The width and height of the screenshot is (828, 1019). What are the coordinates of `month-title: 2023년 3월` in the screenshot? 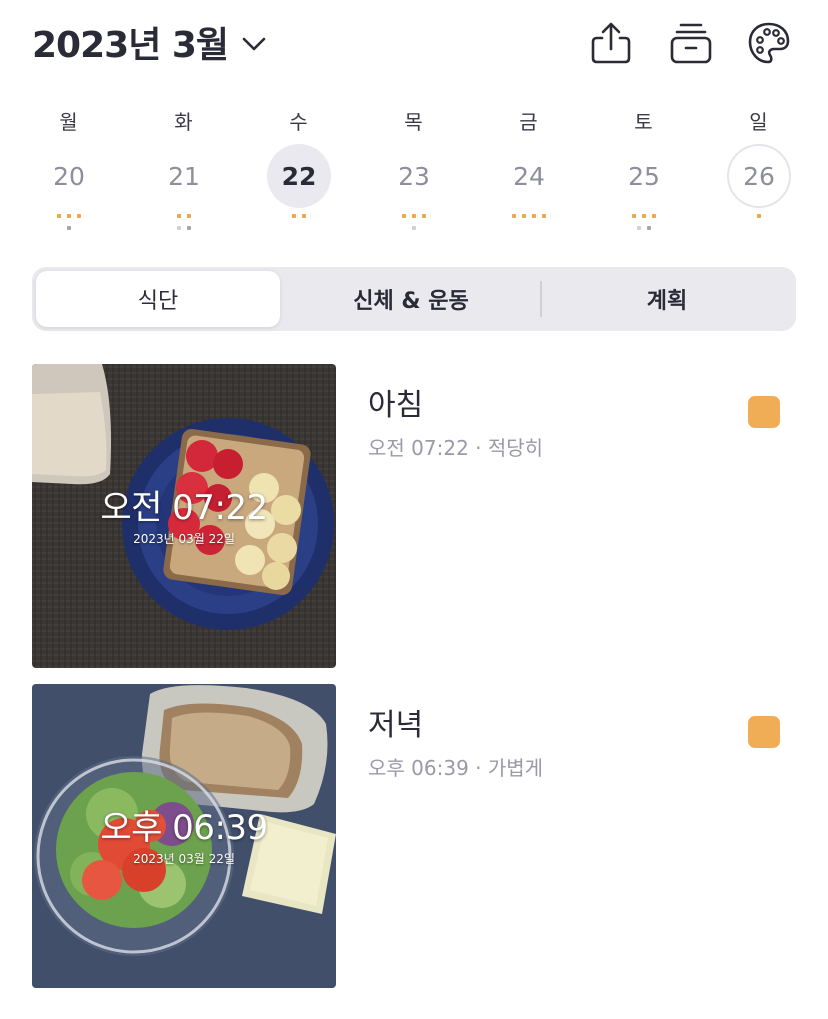 It's located at (130, 45).